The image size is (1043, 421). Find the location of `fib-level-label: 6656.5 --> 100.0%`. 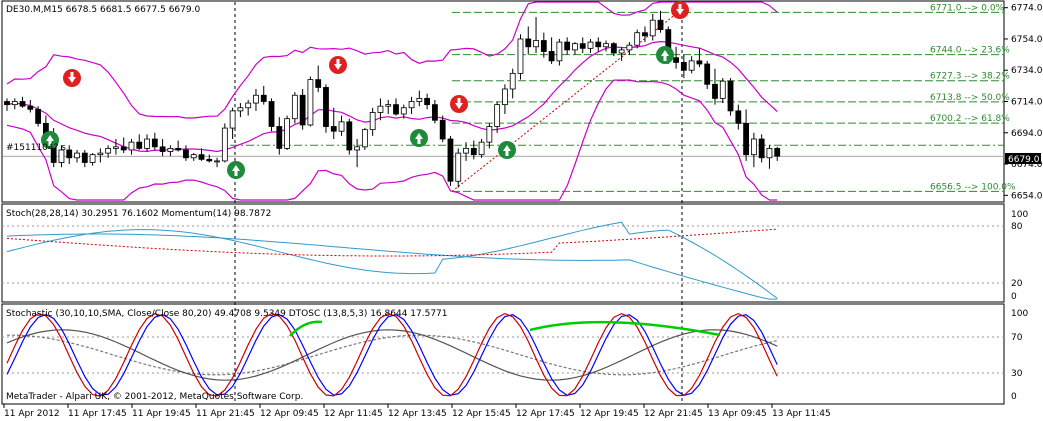

fib-level-label: 6656.5 --> 100.0% is located at coordinates (973, 187).